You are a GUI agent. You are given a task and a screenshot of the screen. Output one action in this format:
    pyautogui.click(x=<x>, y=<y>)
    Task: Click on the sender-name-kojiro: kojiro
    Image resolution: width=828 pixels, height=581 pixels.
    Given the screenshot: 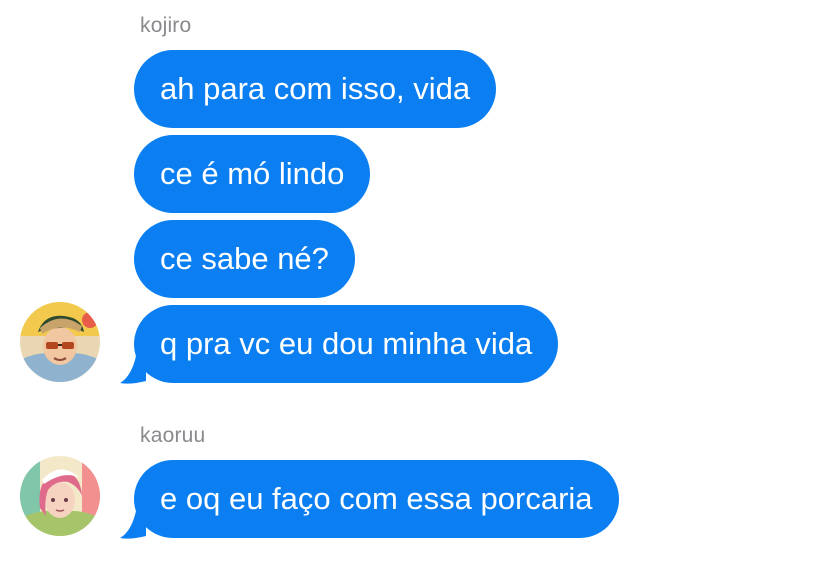 What is the action you would take?
    pyautogui.click(x=166, y=25)
    